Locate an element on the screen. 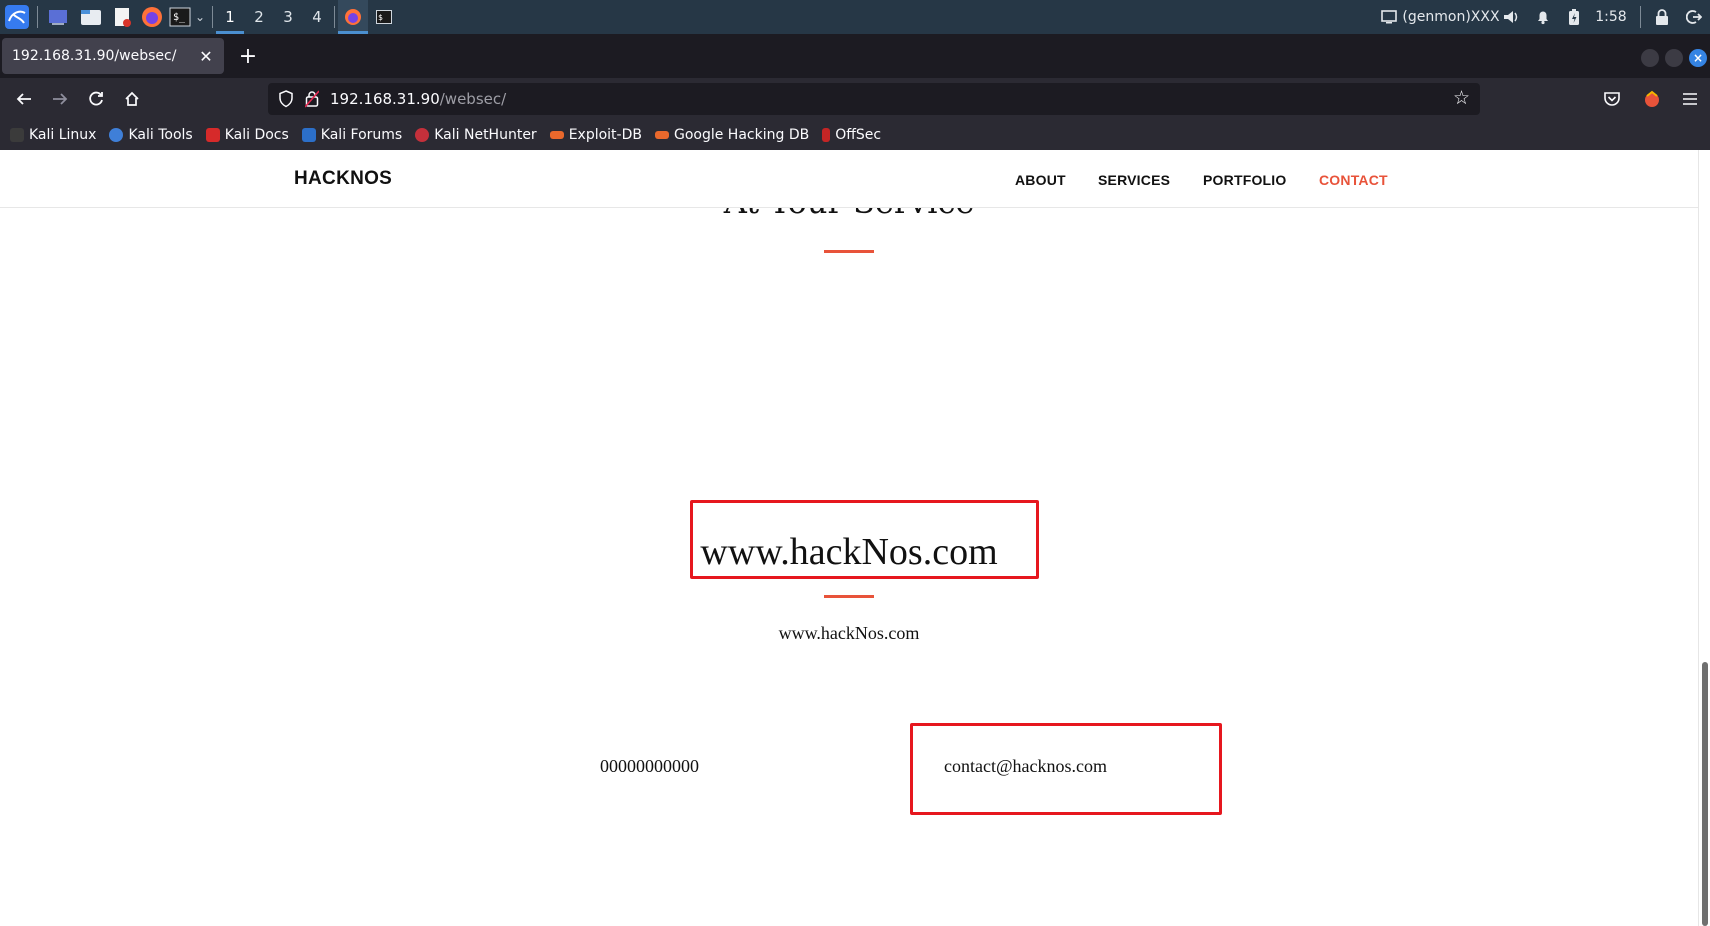 The width and height of the screenshot is (1710, 926). url-host: 192.168.31.90 is located at coordinates (385, 99).